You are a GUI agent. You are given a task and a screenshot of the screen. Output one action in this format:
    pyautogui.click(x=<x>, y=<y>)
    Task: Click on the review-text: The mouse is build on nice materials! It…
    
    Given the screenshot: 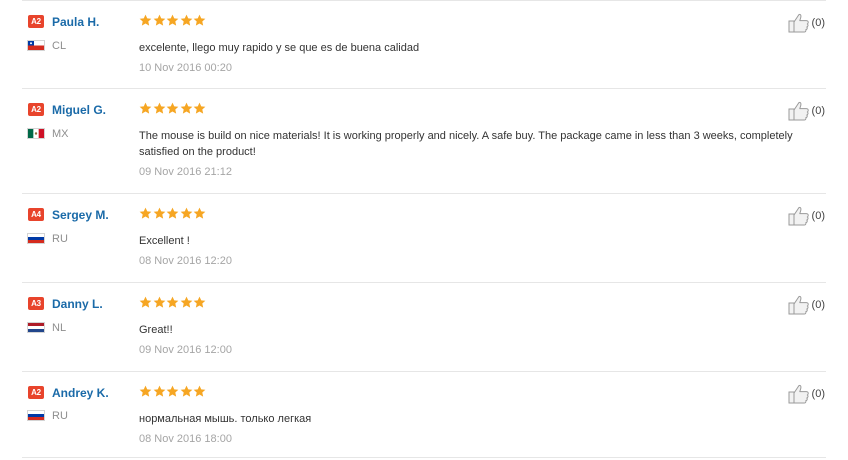 What is the action you would take?
    pyautogui.click(x=466, y=144)
    